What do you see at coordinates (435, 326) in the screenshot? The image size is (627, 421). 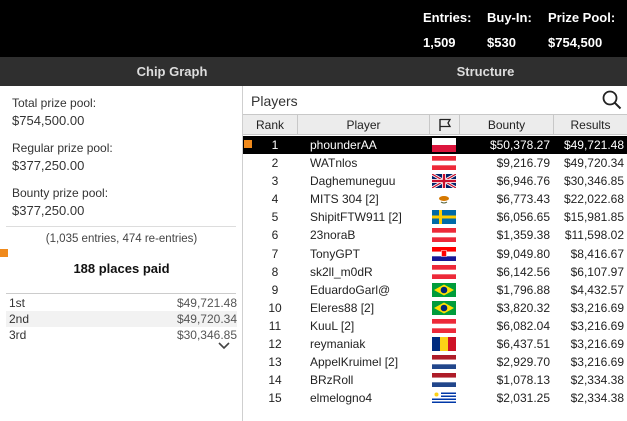 I see `player-row: 11 KuuL [2] $6,082.04 $3,216.69` at bounding box center [435, 326].